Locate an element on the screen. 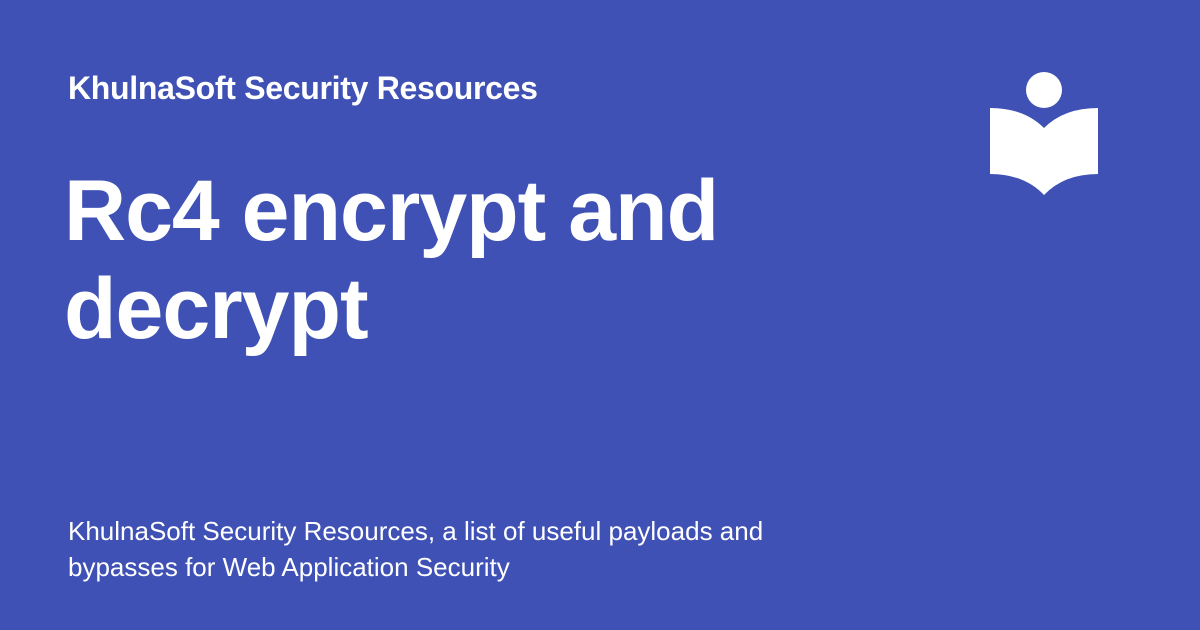 The height and width of the screenshot is (630, 1200). site-name: KhulnaSoft Security Resources is located at coordinates (303, 88).